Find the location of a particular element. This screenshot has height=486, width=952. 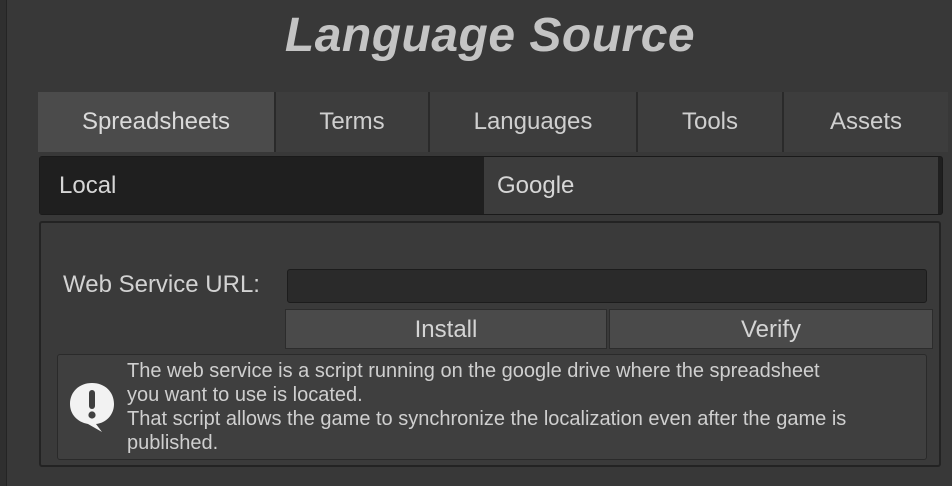

tab-assets: Assets is located at coordinates (866, 122).